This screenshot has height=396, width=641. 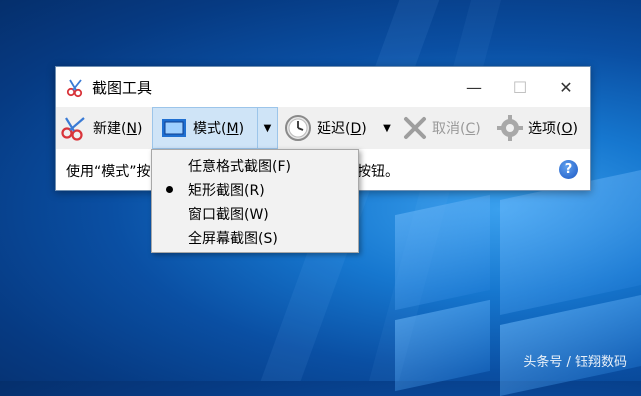 What do you see at coordinates (378, 172) in the screenshot?
I see `status-text-tail: 按钮。` at bounding box center [378, 172].